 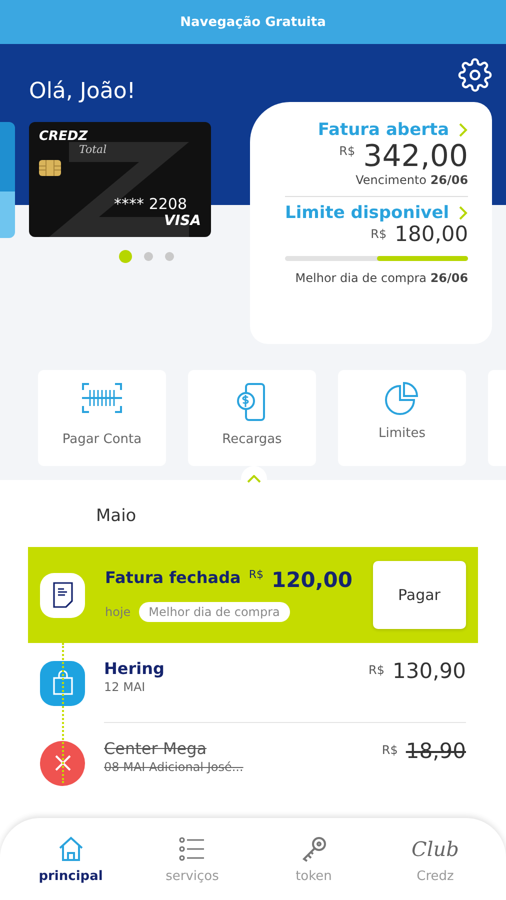 I want to click on entry-amount: 130,90, so click(x=429, y=671).